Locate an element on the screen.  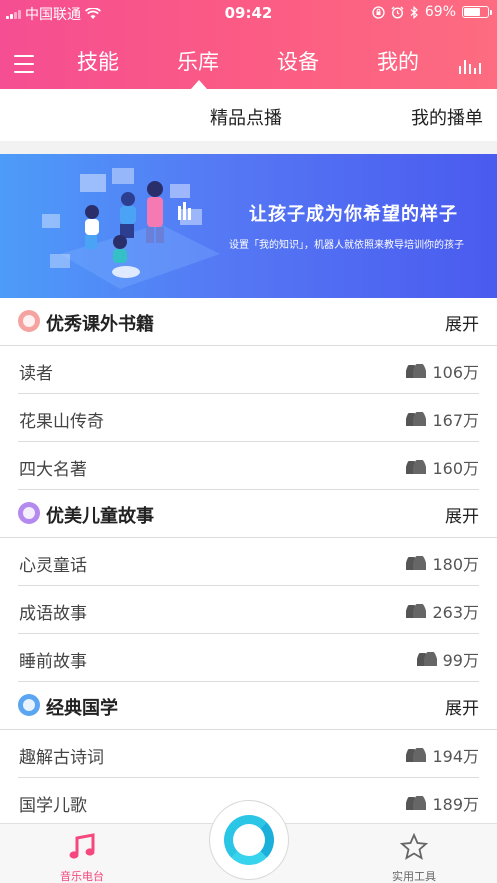
item-title: 国学儿歌 is located at coordinates (53, 806).